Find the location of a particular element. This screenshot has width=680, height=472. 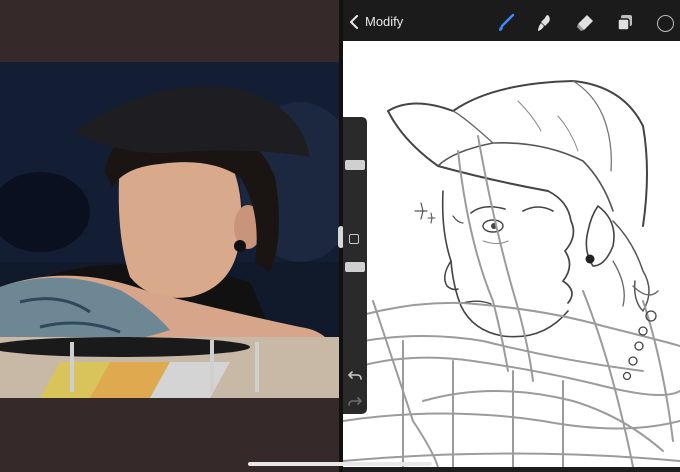

eraser-tool-button is located at coordinates (585, 23).